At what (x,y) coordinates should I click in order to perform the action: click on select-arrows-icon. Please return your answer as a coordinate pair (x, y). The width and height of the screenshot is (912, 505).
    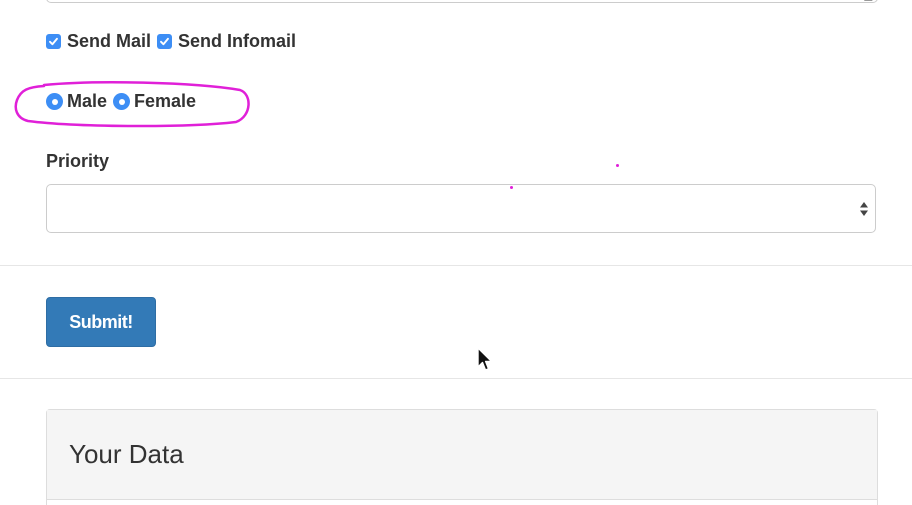
    Looking at the image, I should click on (864, 209).